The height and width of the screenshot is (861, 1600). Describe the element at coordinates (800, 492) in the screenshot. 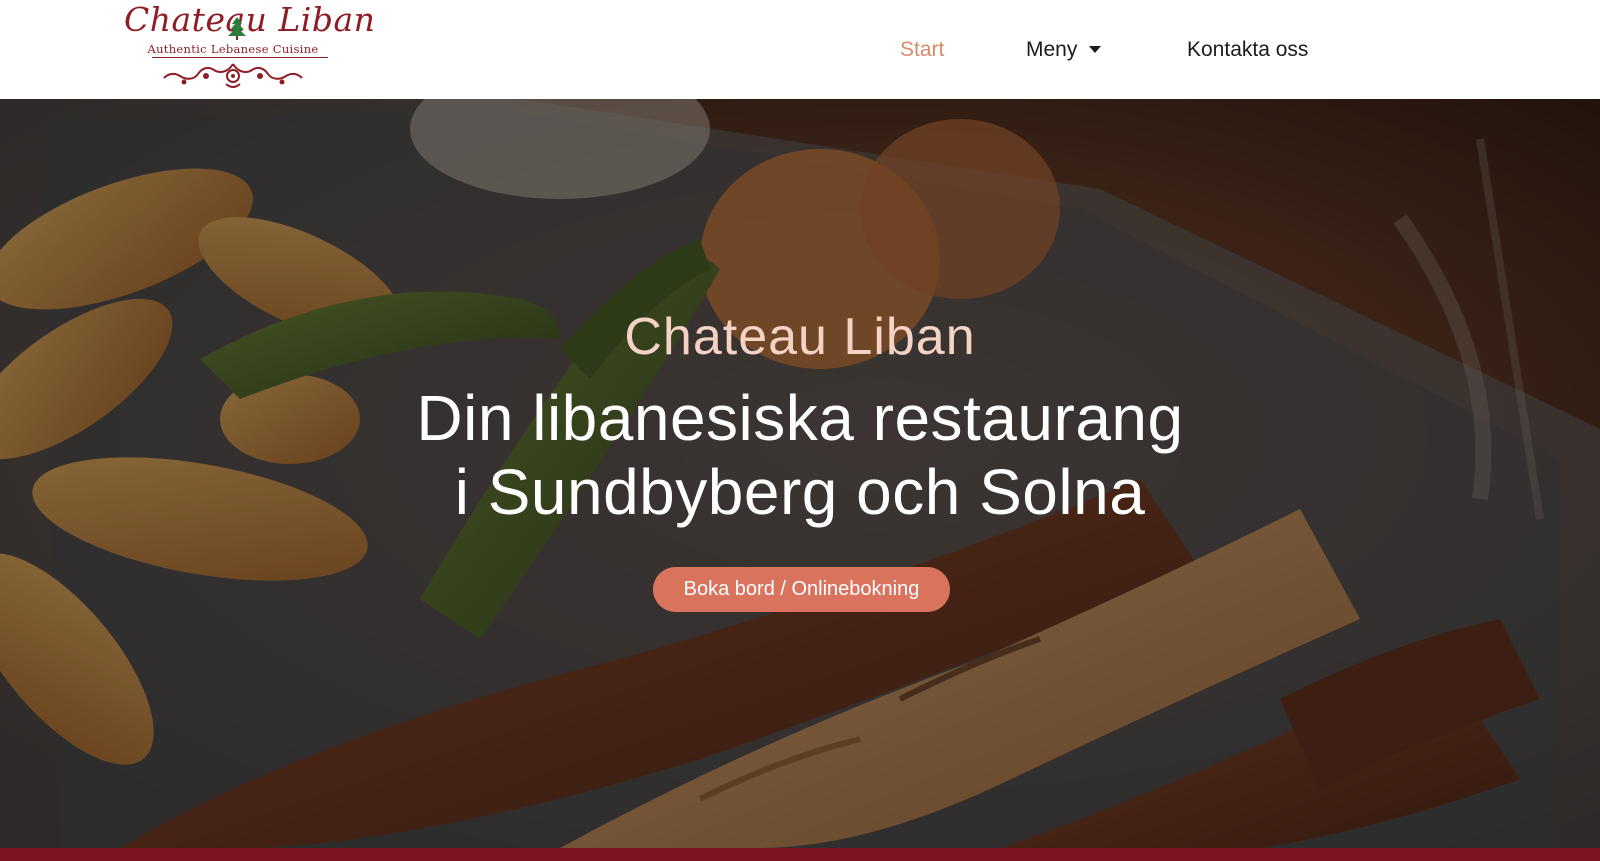

I see `hero-title-line-2: i Sundbyberg och Solna` at that location.